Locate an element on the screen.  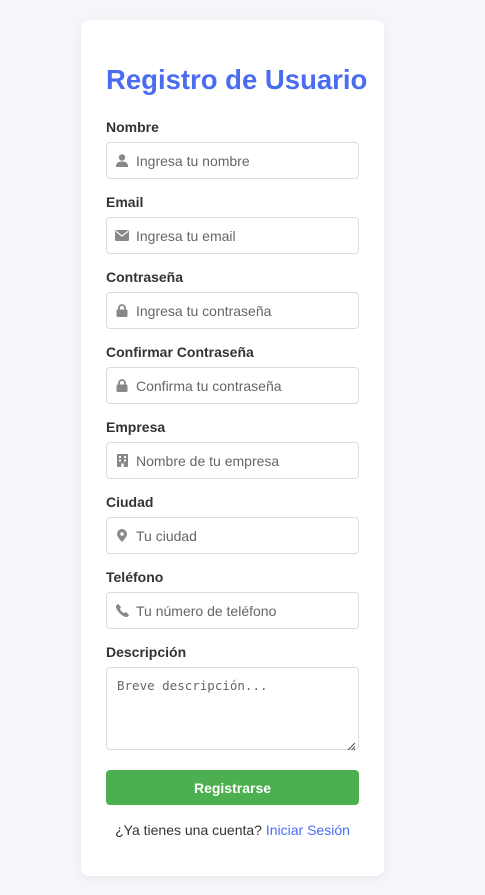
field-telefono: Teléfono is located at coordinates (232, 606).